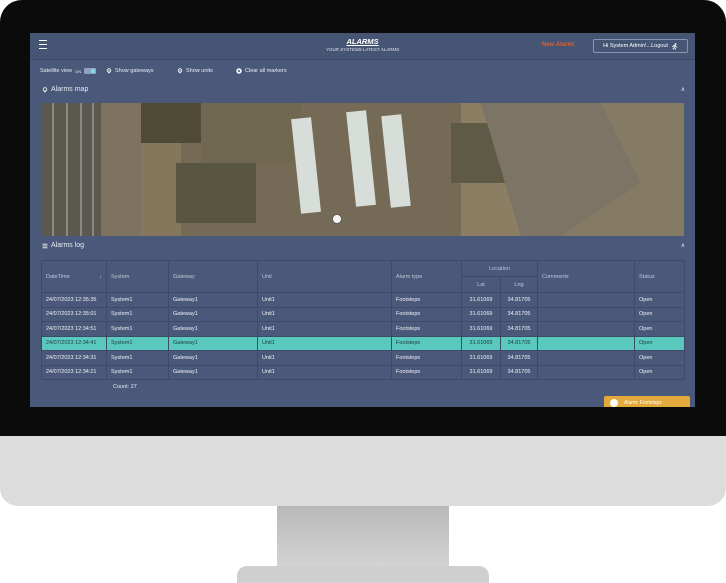 The height and width of the screenshot is (583, 726). Describe the element at coordinates (78, 71) in the screenshot. I see `toggle-state-label: ON` at that location.